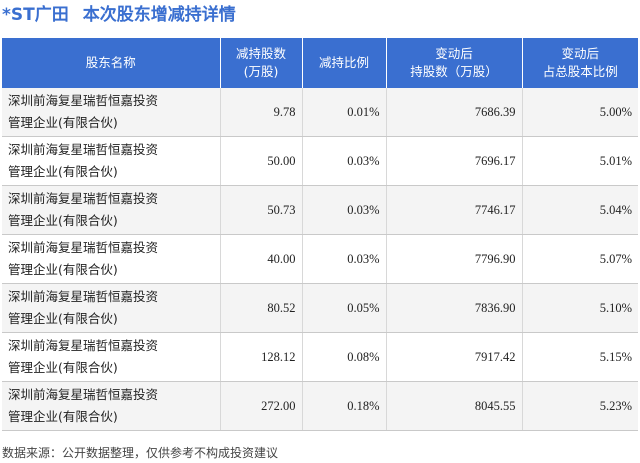  Describe the element at coordinates (261, 63) in the screenshot. I see `col-header-shares: 减持股数 (万股)` at that location.